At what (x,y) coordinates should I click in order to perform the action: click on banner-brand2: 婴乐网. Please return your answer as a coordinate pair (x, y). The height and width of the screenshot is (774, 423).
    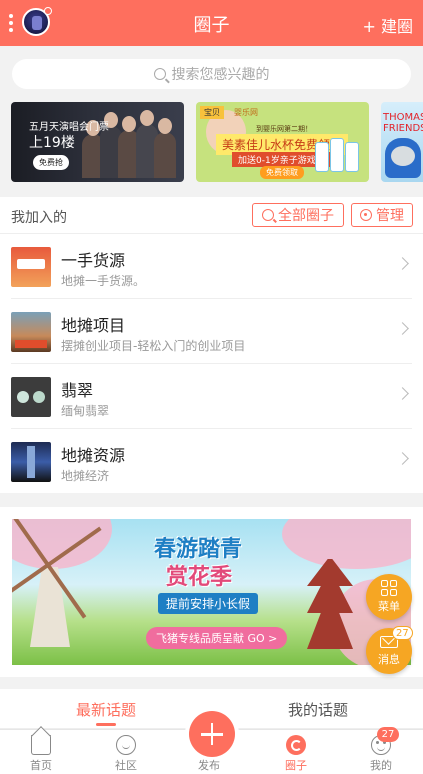
    Looking at the image, I should click on (246, 112).